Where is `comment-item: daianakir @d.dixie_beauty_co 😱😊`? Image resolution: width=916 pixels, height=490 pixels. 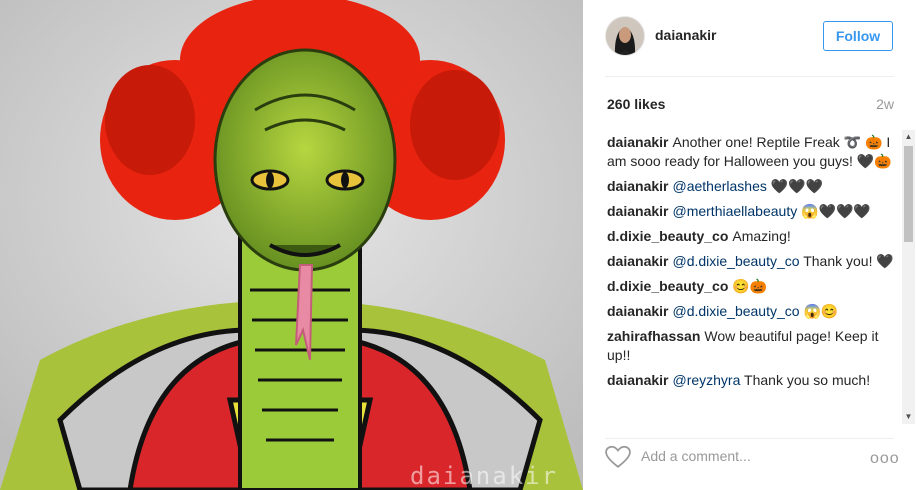 comment-item: daianakir @d.dixie_beauty_co 😱😊 is located at coordinates (752, 311).